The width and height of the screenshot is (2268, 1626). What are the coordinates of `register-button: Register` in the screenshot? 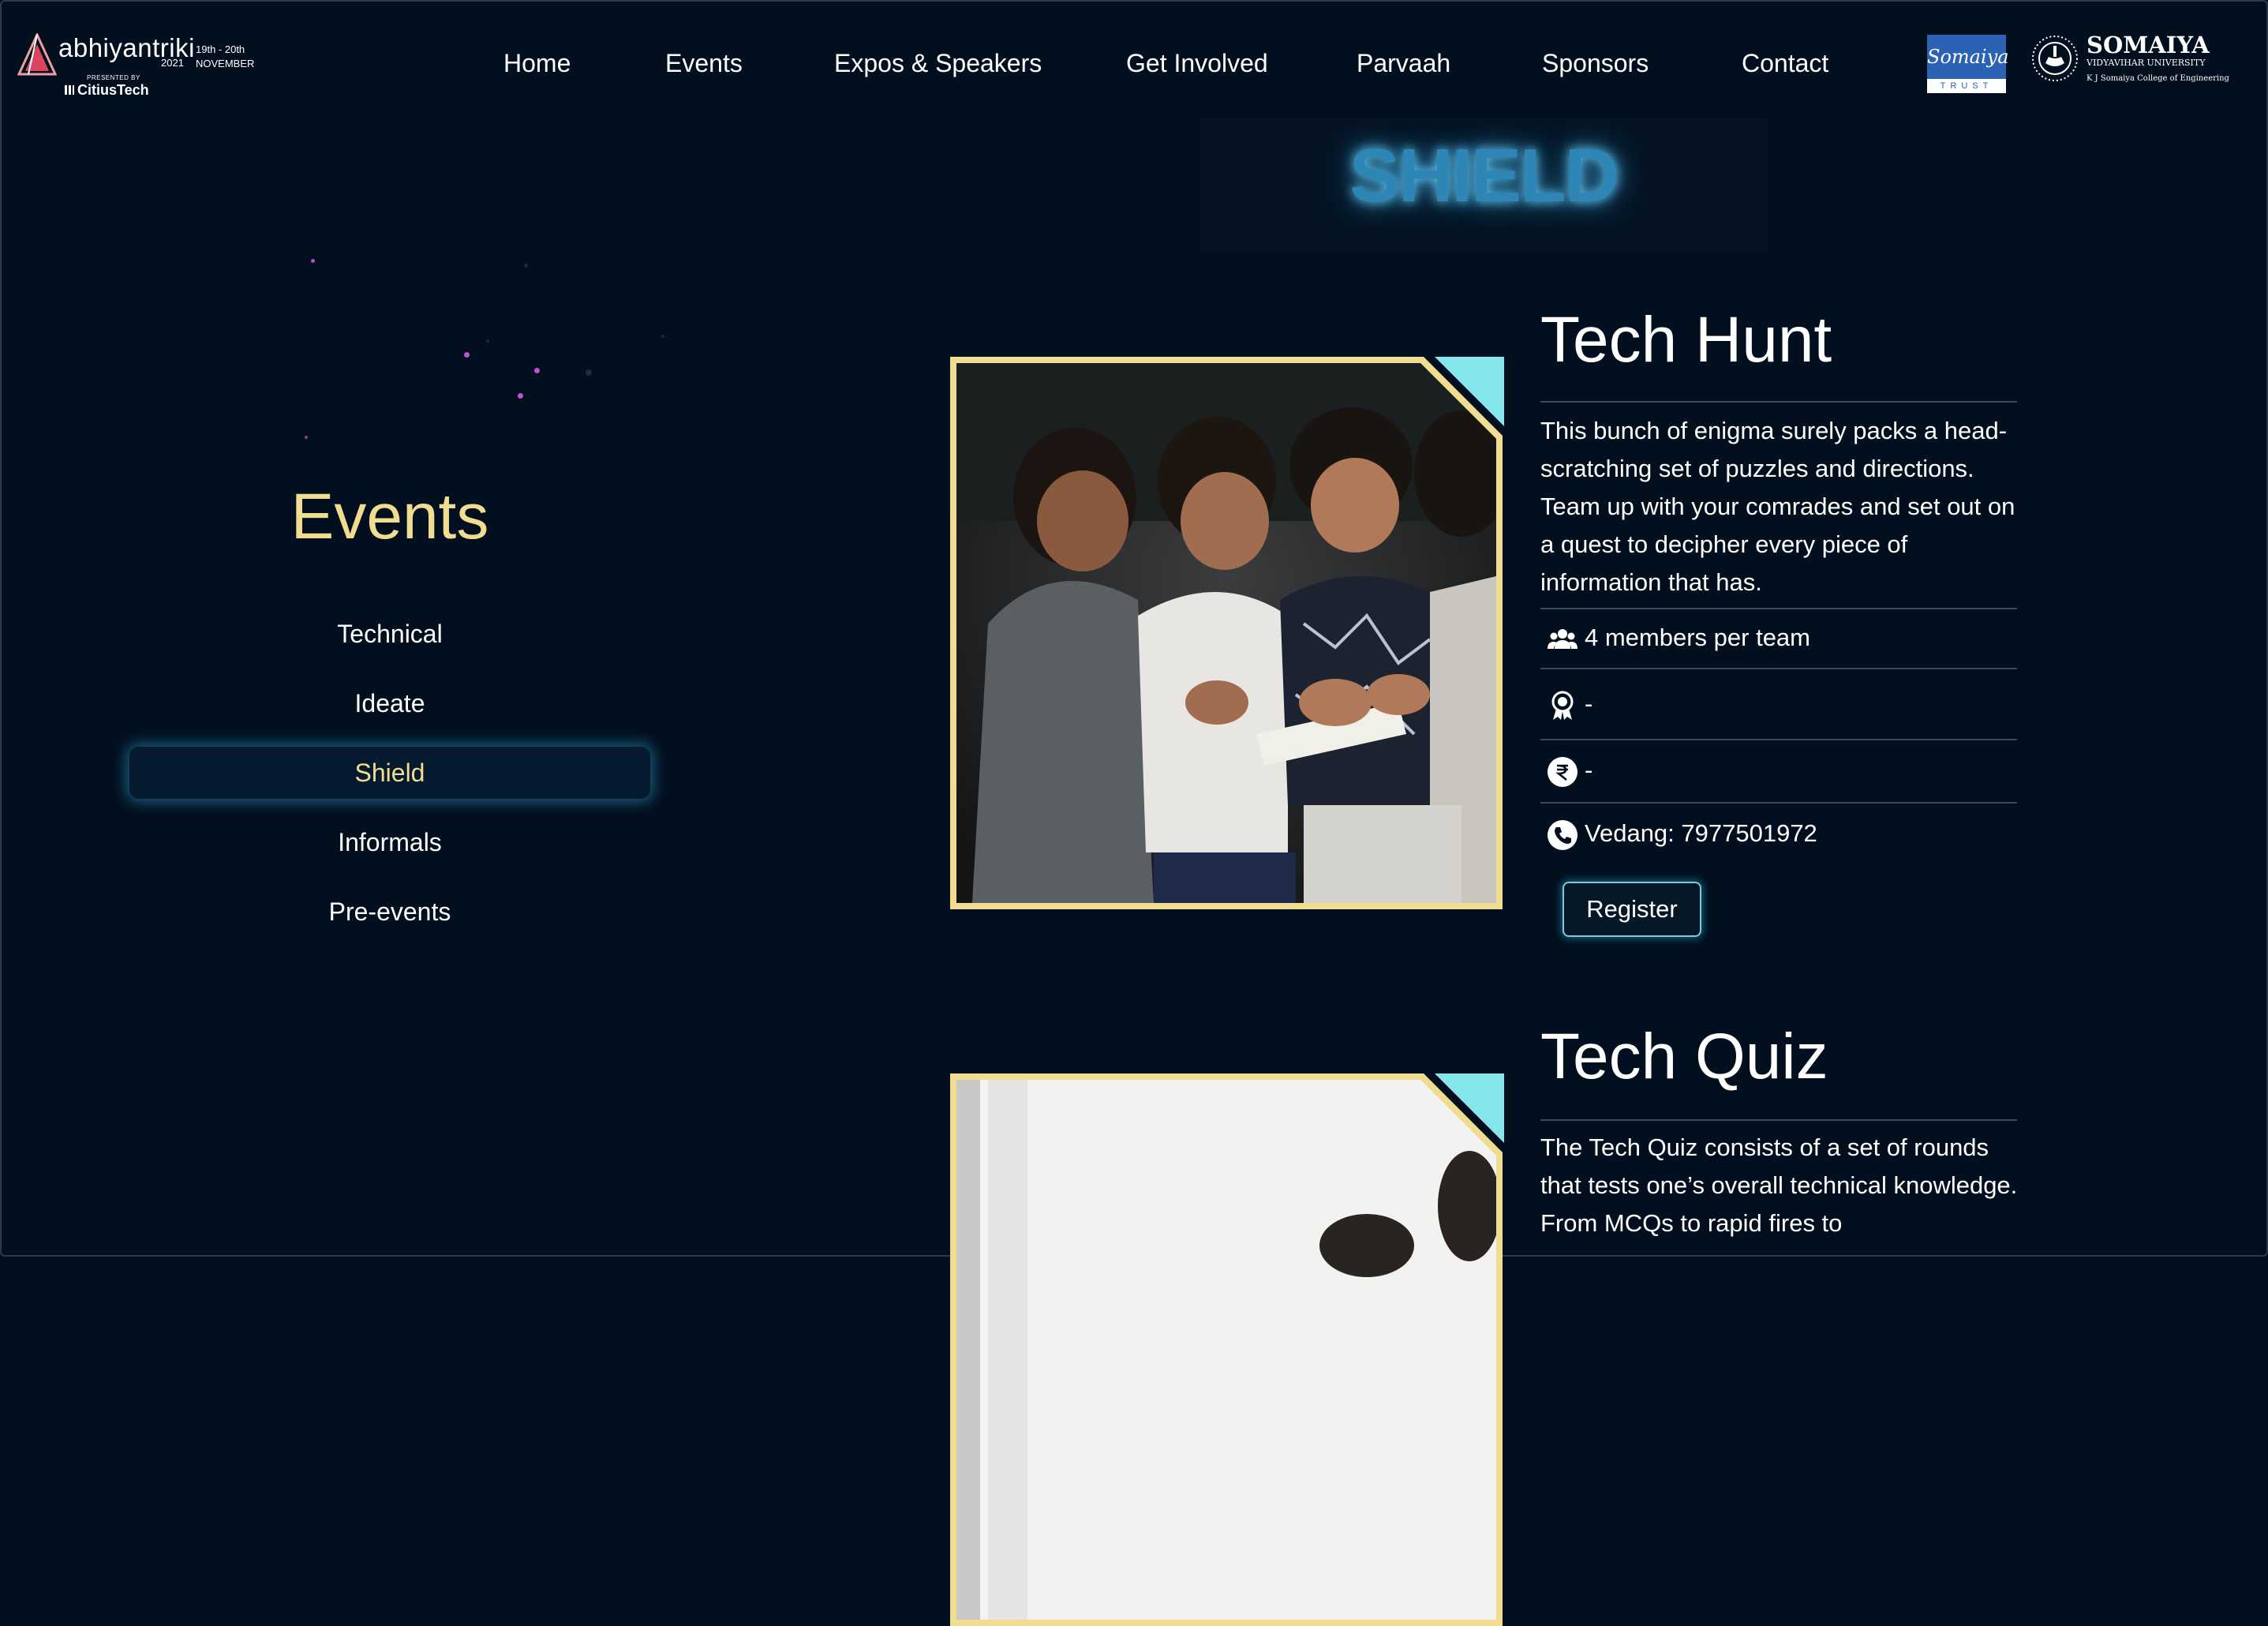 It's located at (1632, 909).